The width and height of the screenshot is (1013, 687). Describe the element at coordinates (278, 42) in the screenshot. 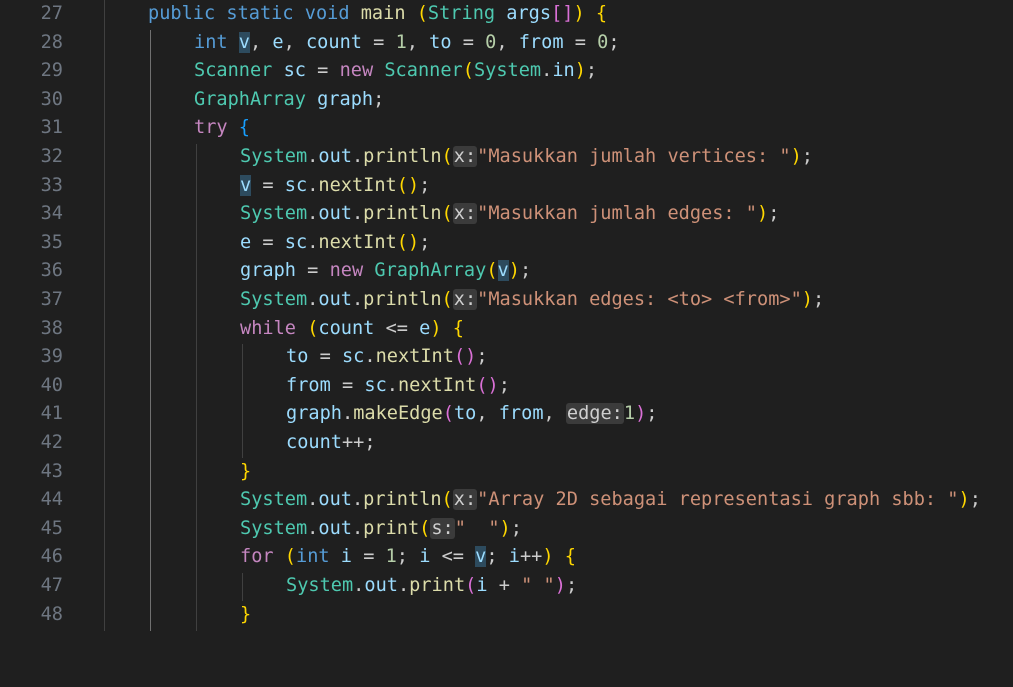

I see `variable: e` at that location.